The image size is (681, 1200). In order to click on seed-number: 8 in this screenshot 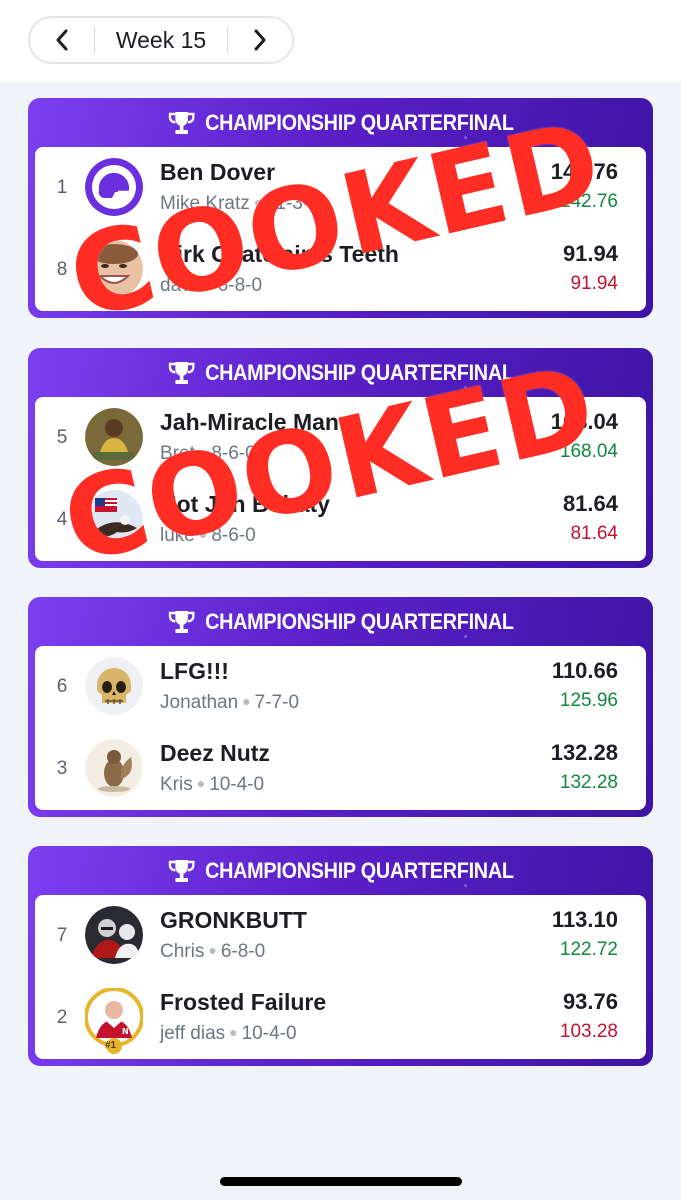, I will do `click(62, 269)`.